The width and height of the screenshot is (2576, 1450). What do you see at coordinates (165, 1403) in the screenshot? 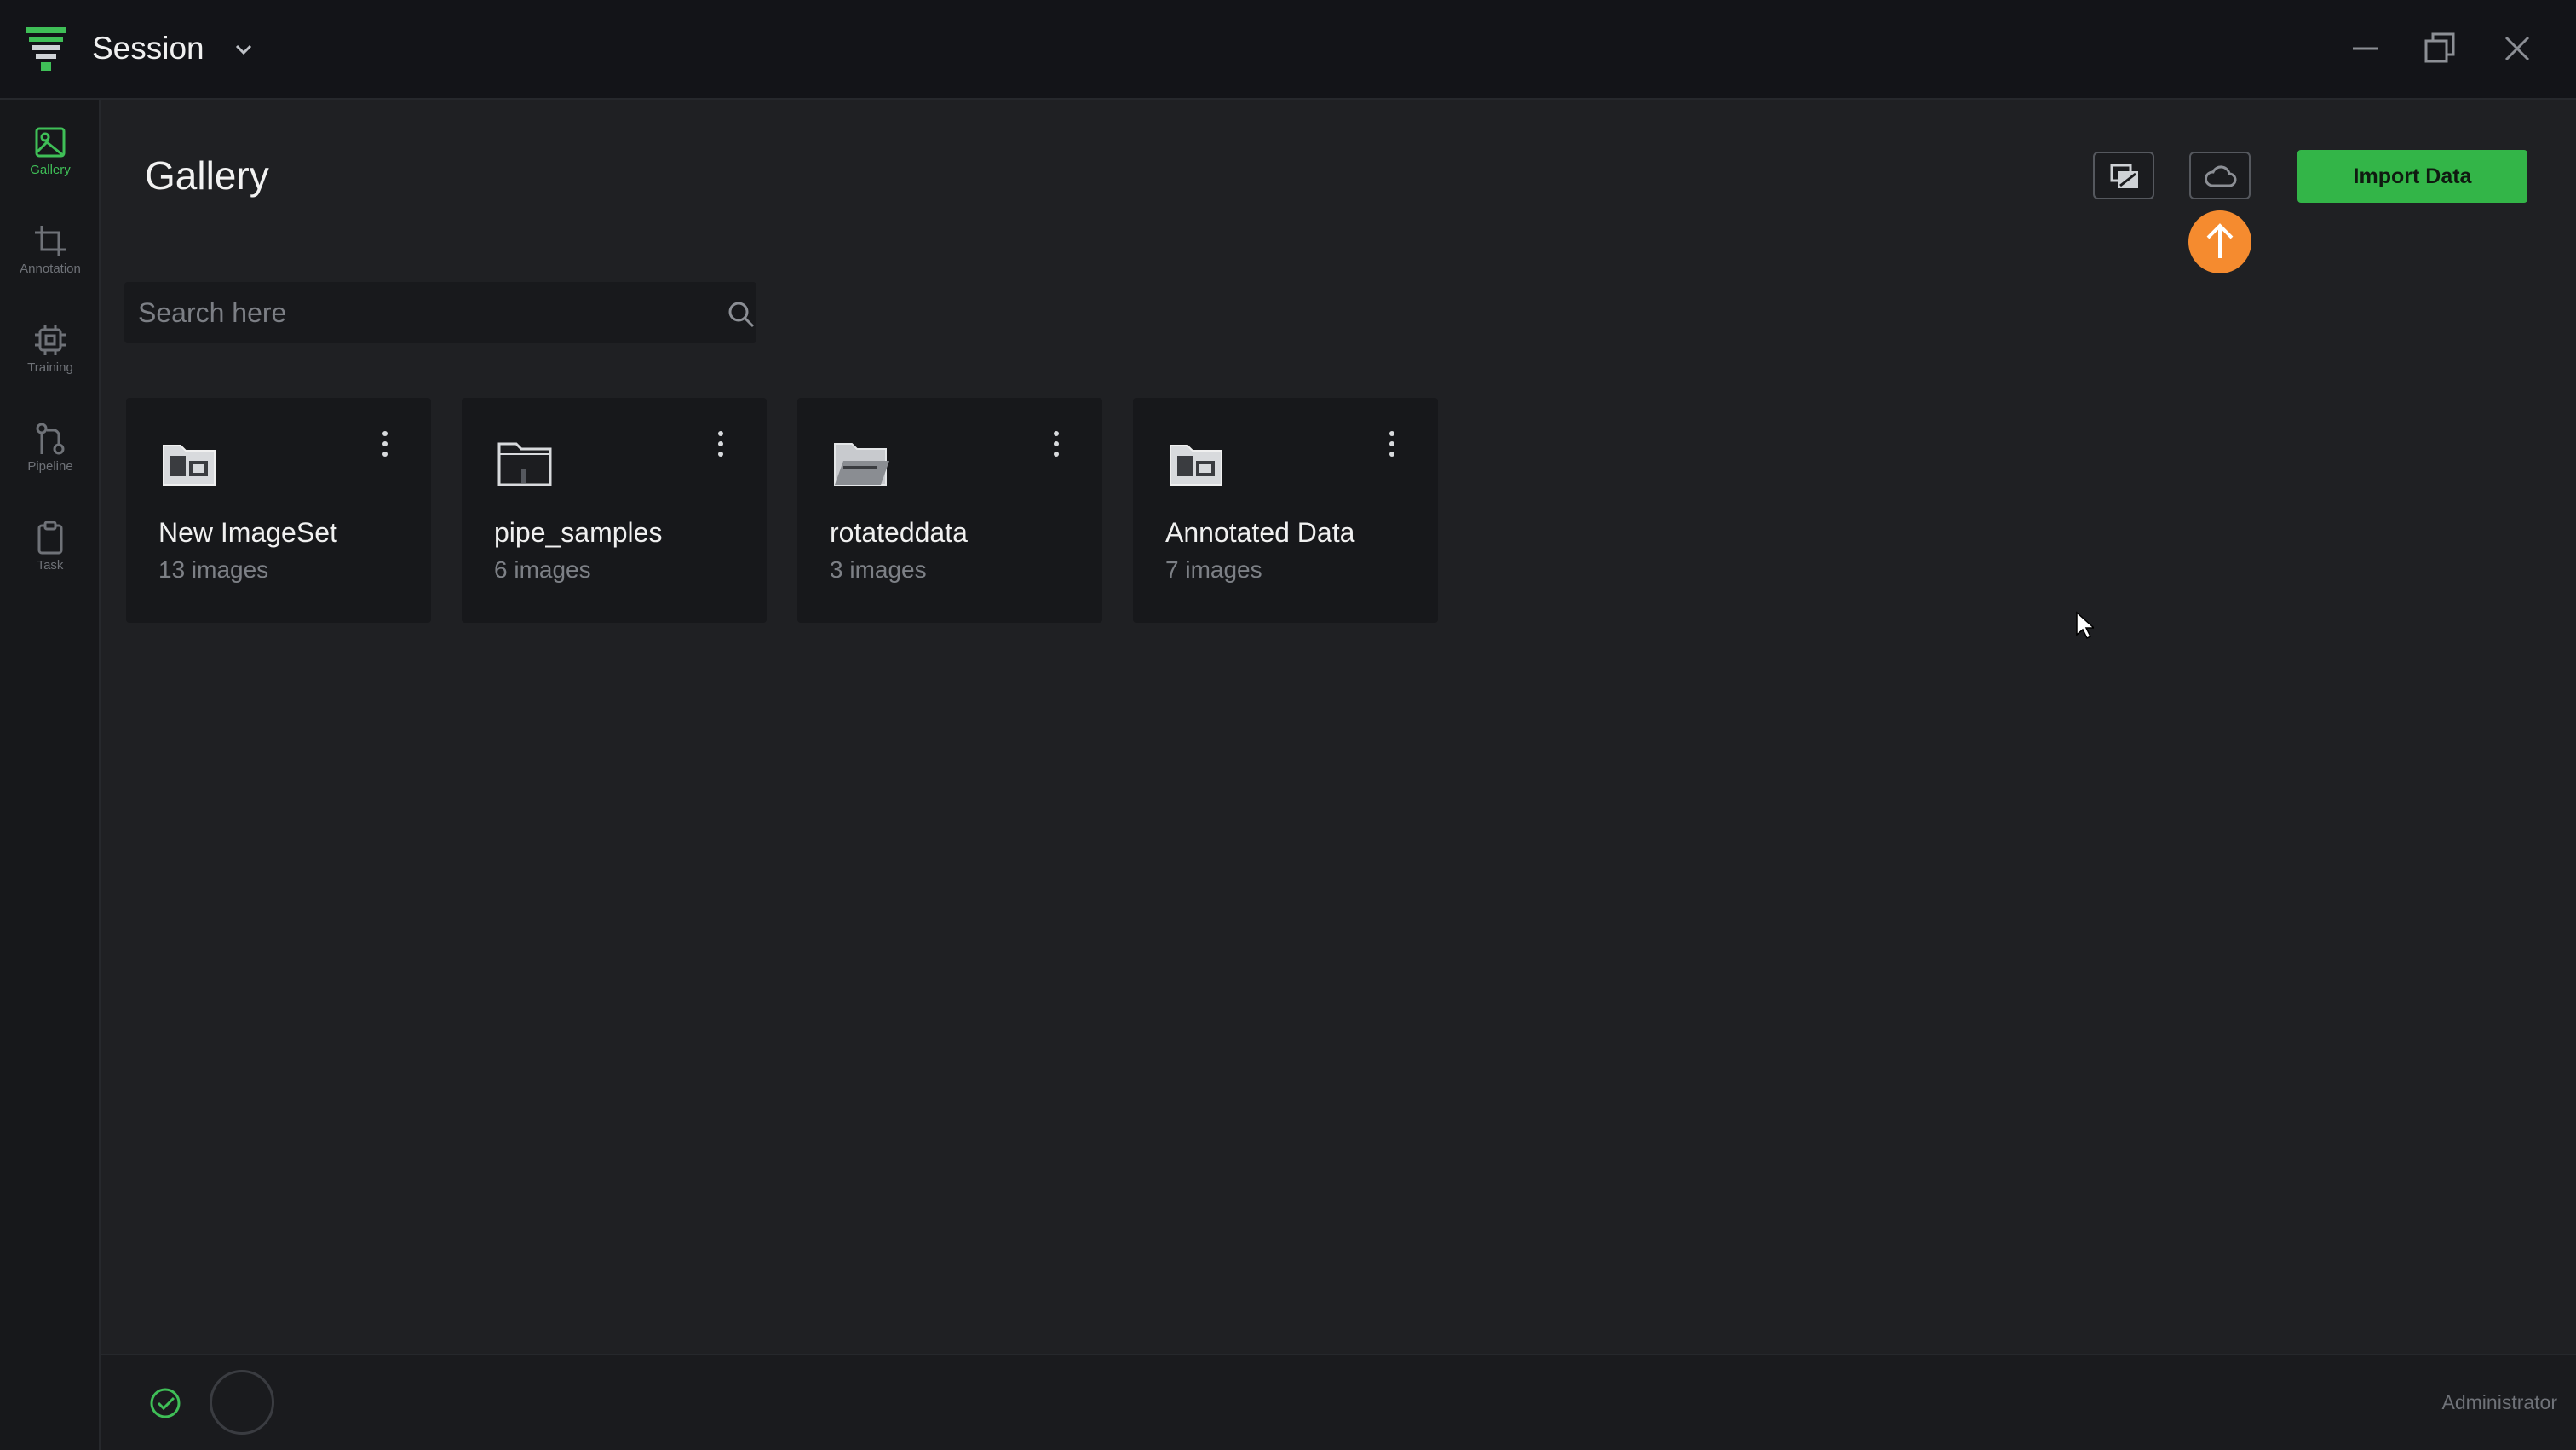
I see `check-circle-icon` at bounding box center [165, 1403].